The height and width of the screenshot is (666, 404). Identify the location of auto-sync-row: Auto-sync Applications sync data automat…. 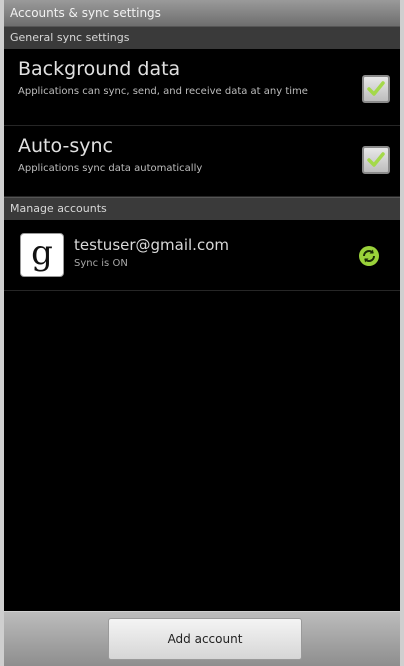
(202, 161).